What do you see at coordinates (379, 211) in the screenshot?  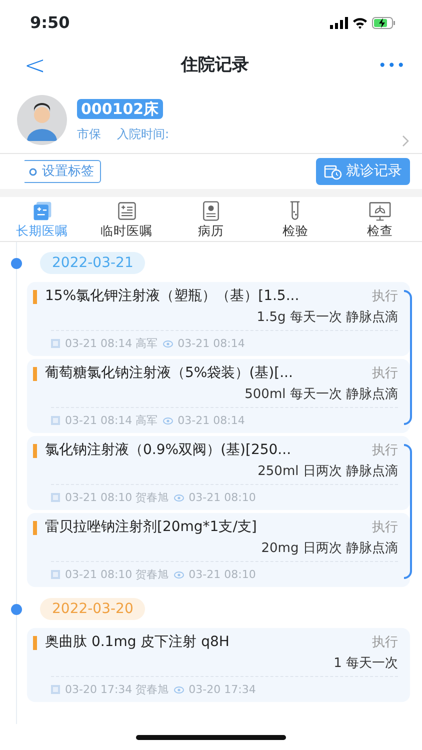 I see `lung-monitor-icon` at bounding box center [379, 211].